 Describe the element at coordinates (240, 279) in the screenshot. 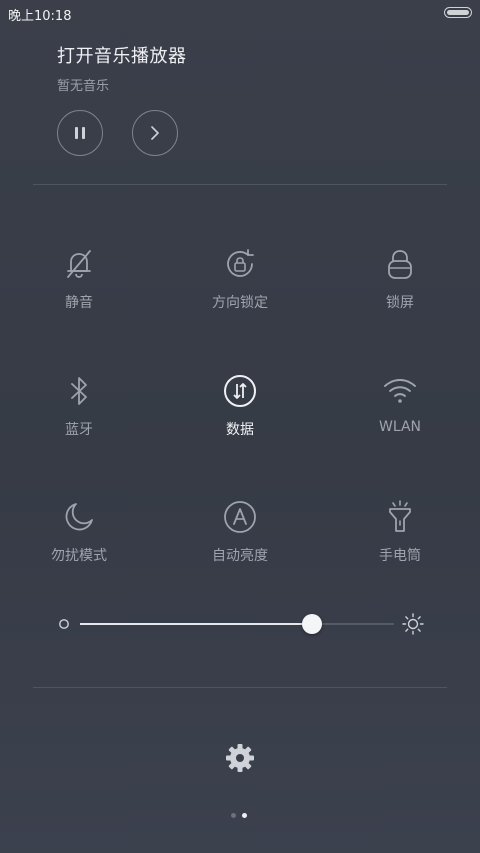

I see `tile-rotation-lock: 方向锁定` at that location.